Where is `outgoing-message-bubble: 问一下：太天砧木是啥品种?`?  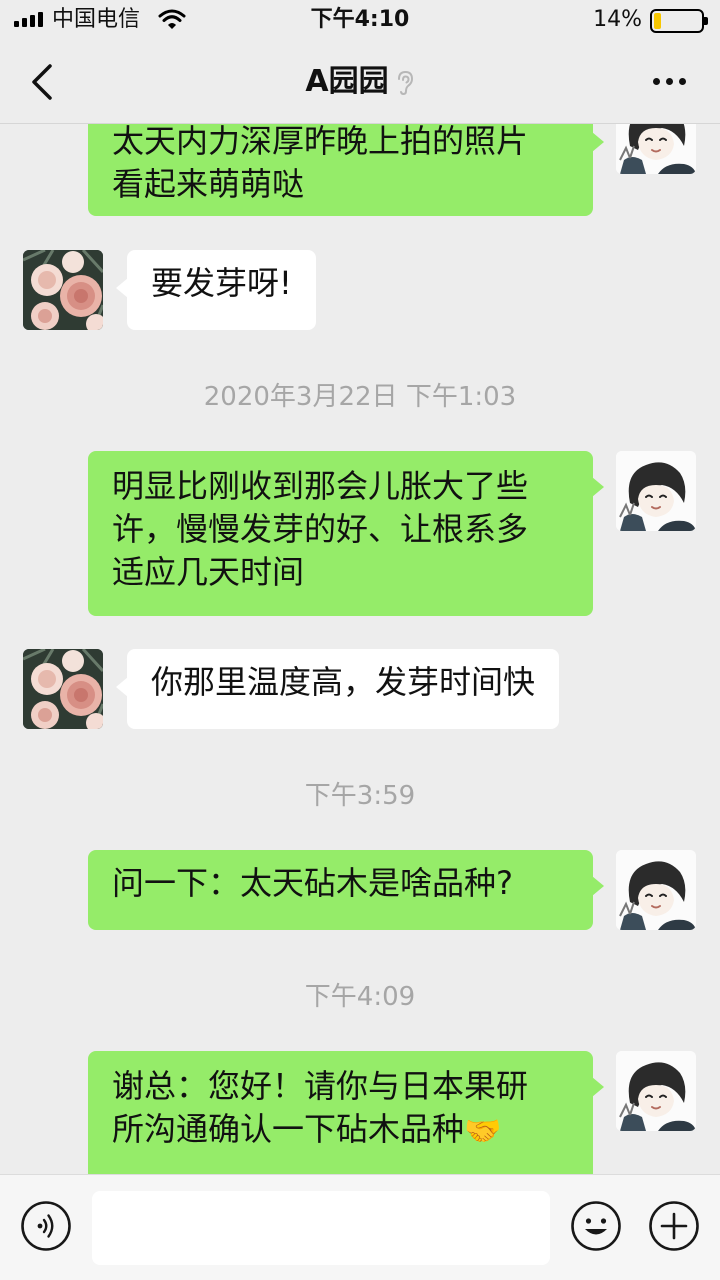
outgoing-message-bubble: 问一下：太天砧木是啥品种? is located at coordinates (346, 890).